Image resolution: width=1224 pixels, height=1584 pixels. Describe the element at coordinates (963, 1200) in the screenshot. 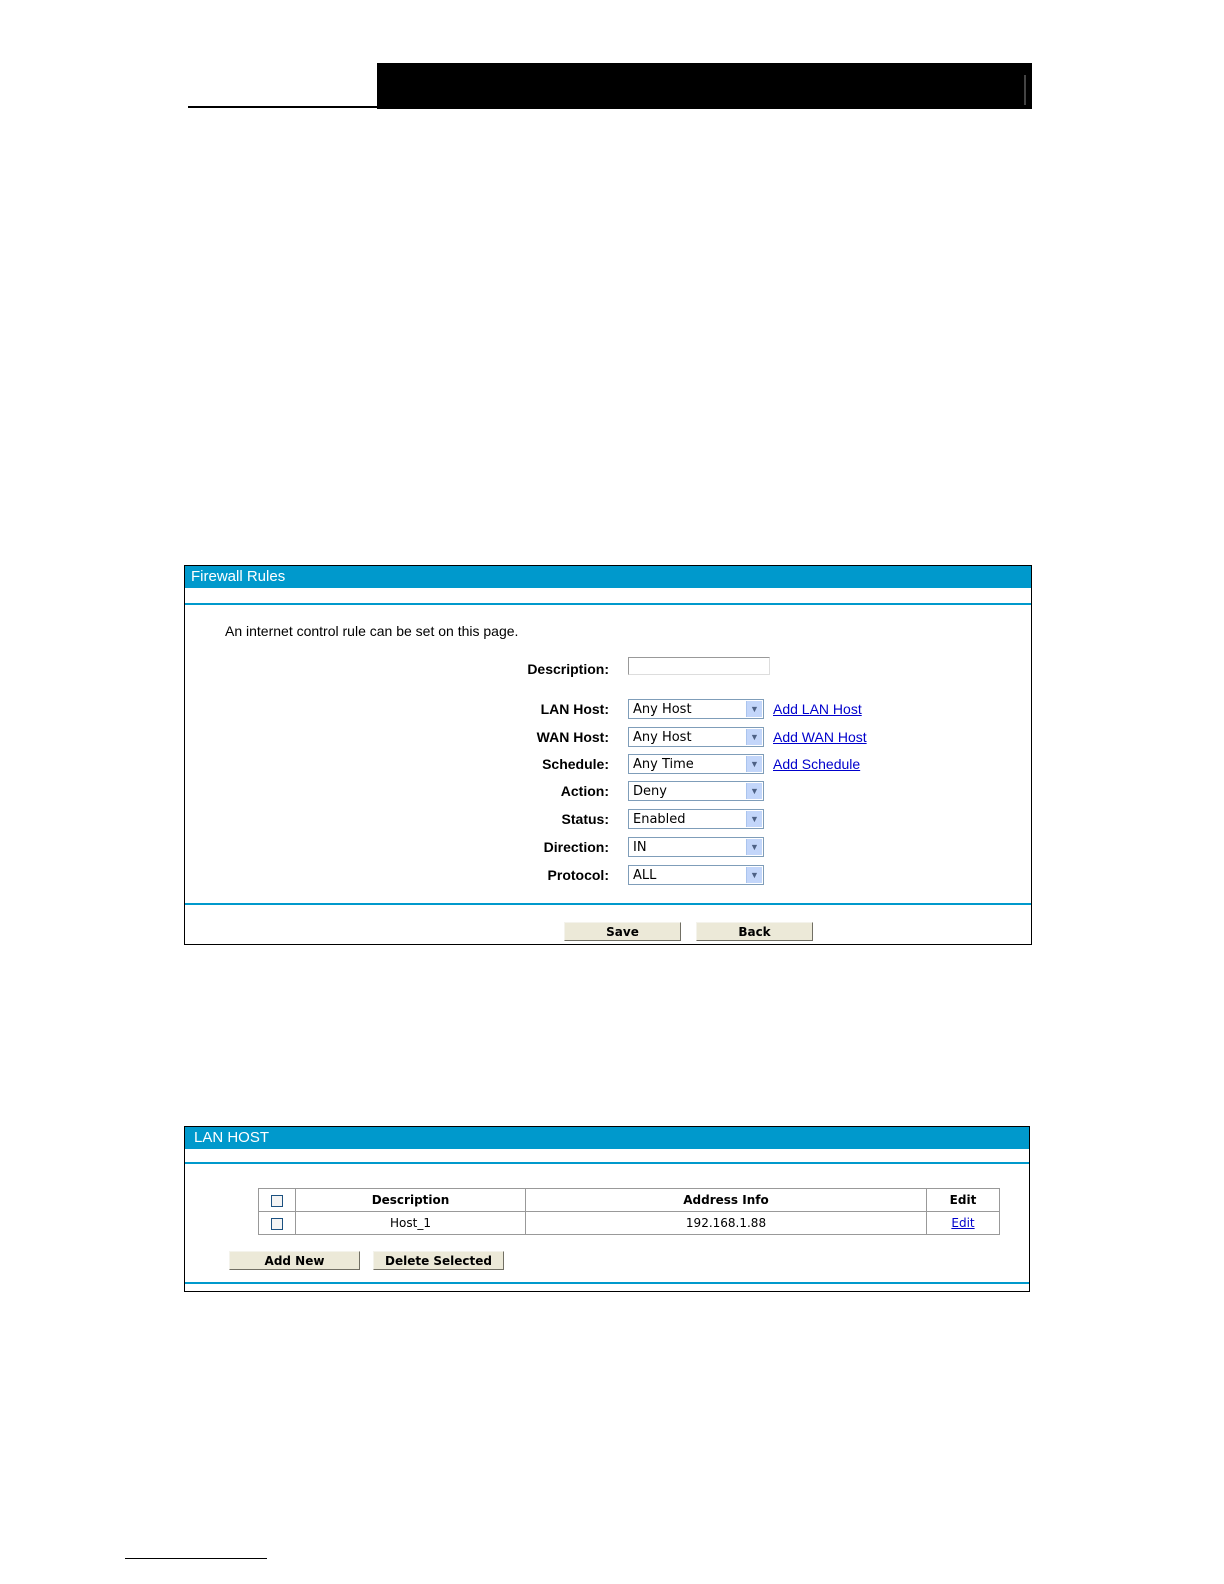

I see `col-header-edit: Edit` at that location.